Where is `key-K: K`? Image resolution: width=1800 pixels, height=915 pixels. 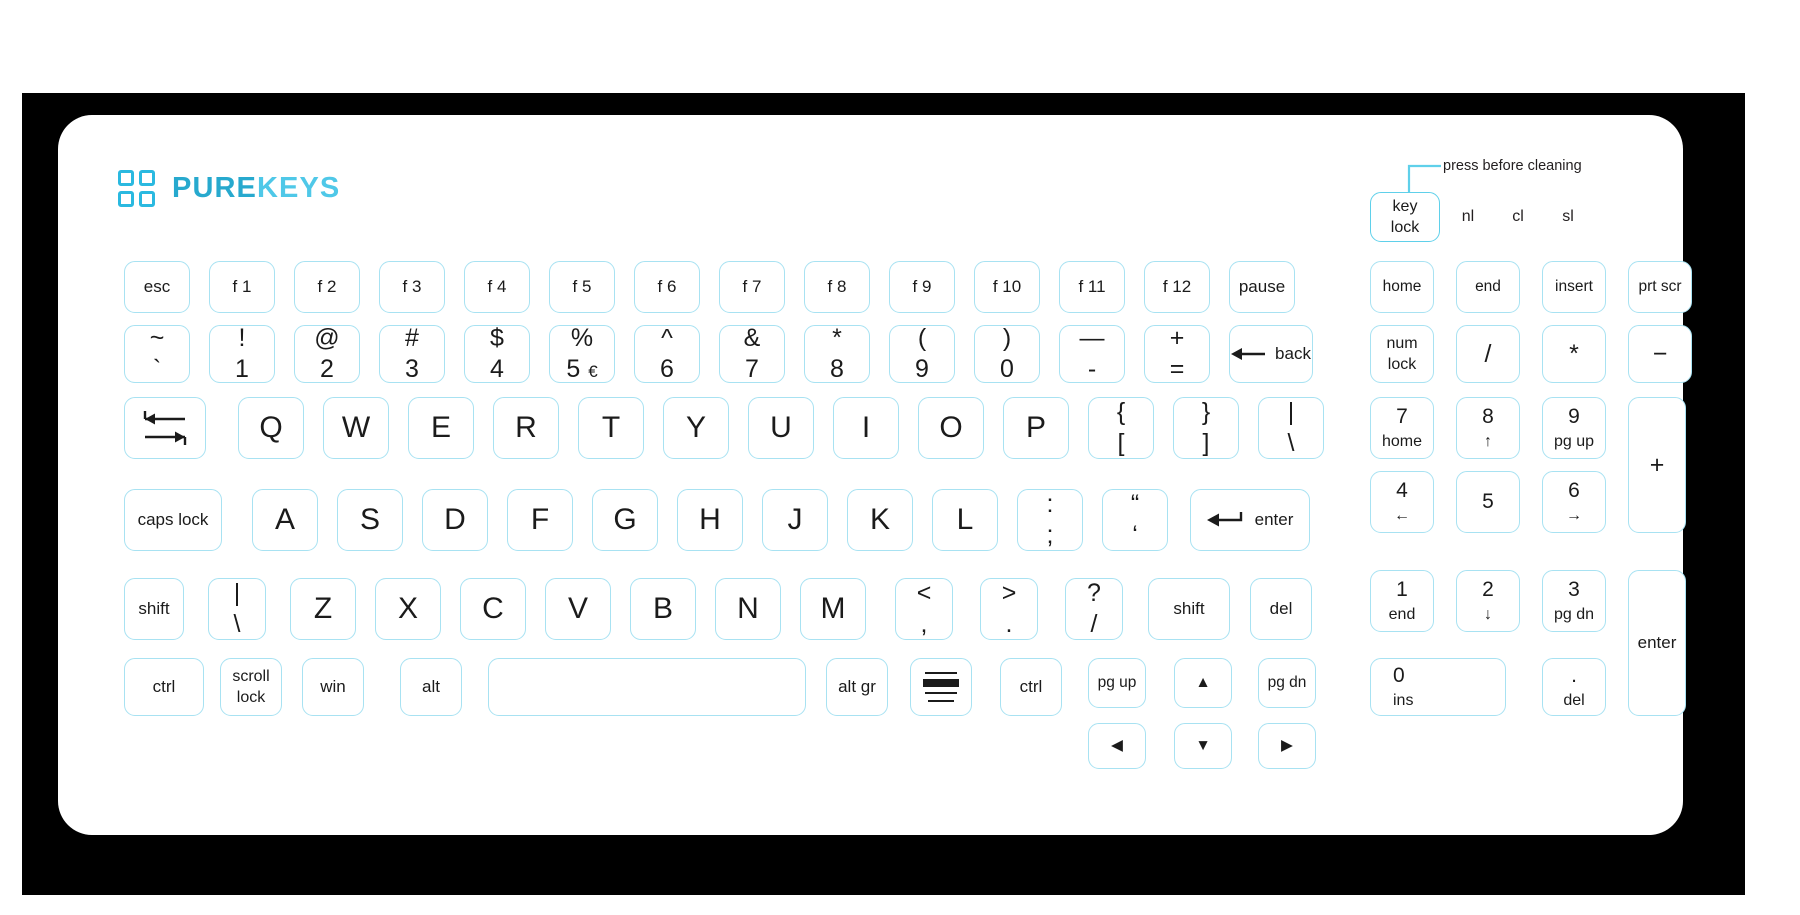
key-K: K is located at coordinates (880, 520).